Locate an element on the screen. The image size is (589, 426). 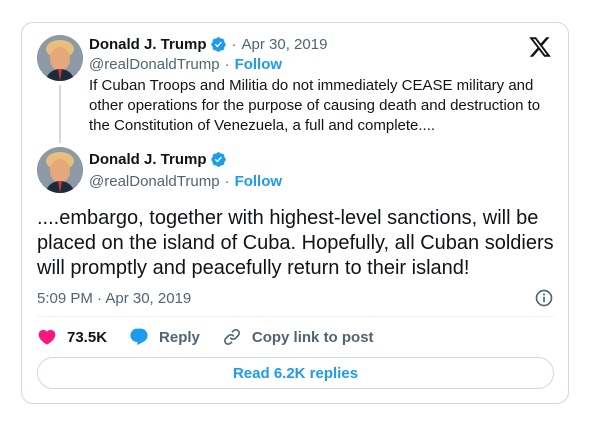
link-icon is located at coordinates (232, 337).